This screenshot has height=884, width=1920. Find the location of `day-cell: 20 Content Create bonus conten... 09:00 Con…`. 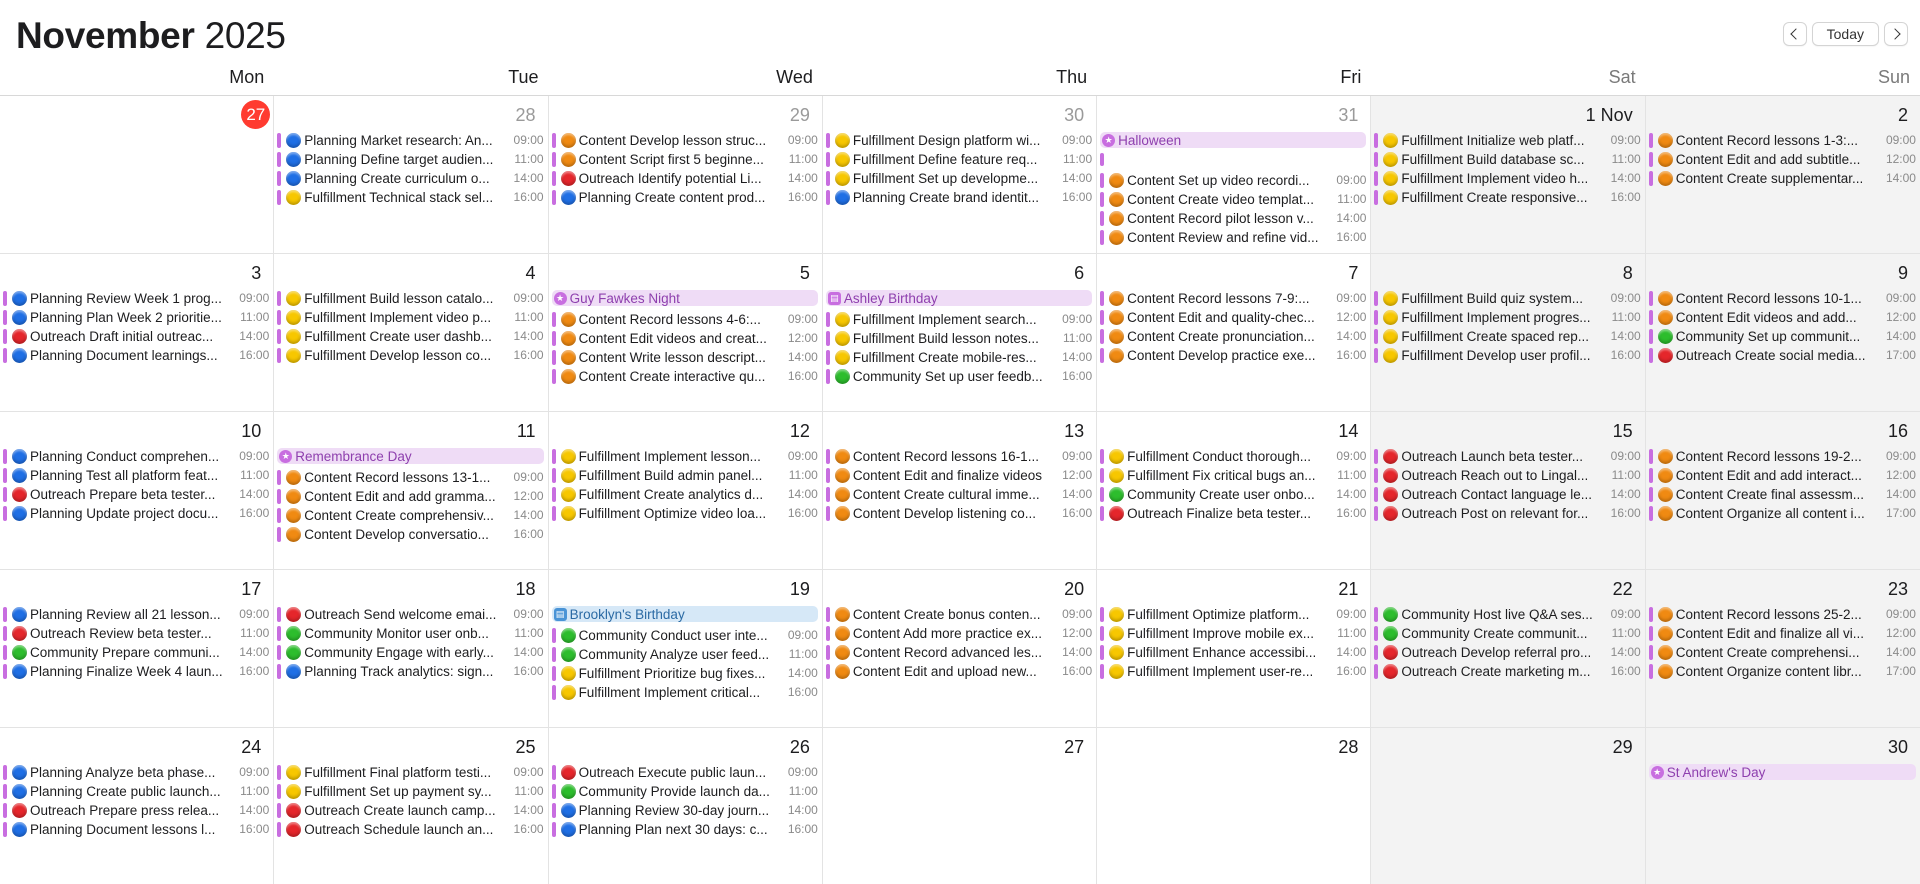

day-cell: 20 Content Create bonus conten... 09:00 Con… is located at coordinates (960, 649).